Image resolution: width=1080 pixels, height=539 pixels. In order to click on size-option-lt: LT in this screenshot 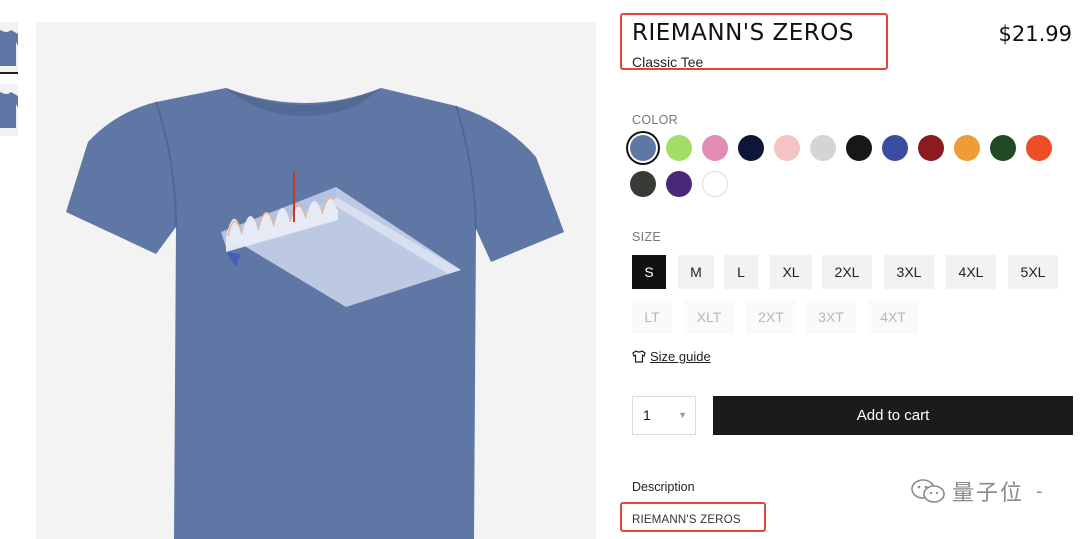, I will do `click(652, 317)`.